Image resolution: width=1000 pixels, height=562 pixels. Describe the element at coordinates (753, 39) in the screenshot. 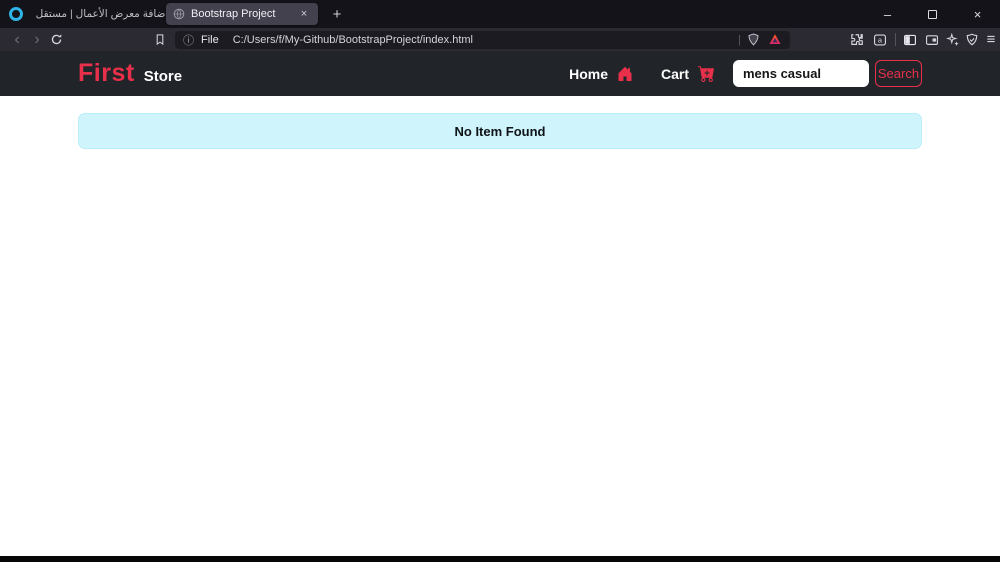

I see `shield-extension-icon` at that location.